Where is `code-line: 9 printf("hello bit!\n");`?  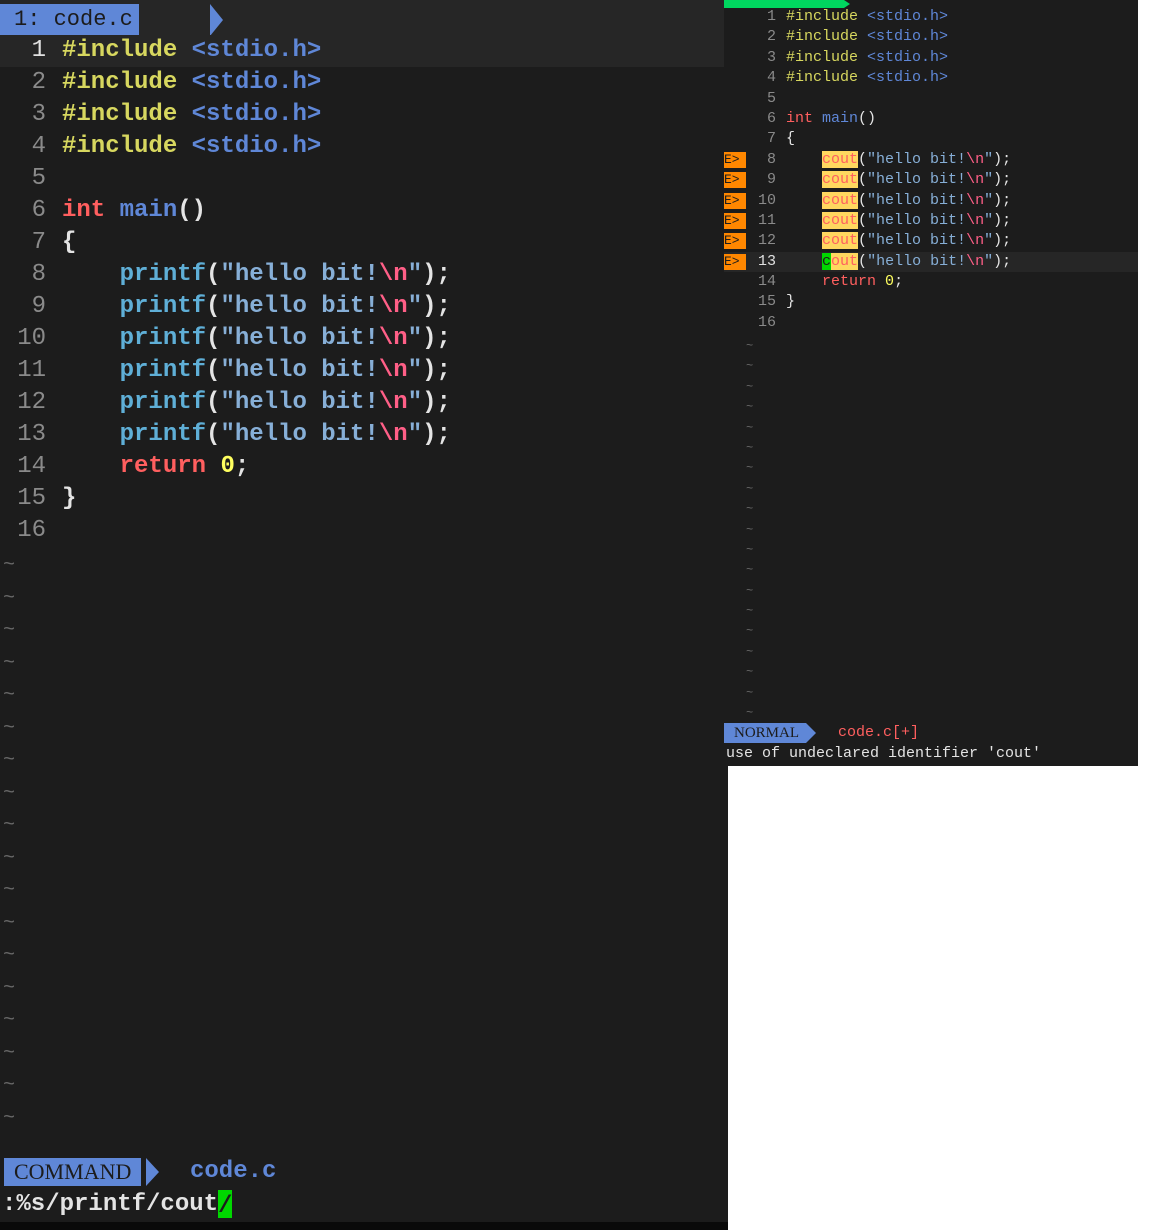 code-line: 9 printf("hello bit!\n"); is located at coordinates (364, 307).